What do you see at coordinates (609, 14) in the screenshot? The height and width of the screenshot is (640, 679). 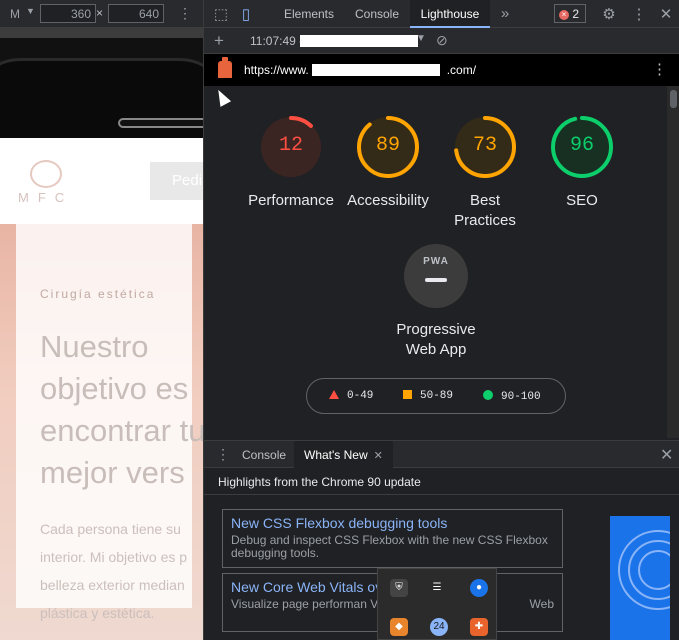 I see `gear-icon: ⚙` at bounding box center [609, 14].